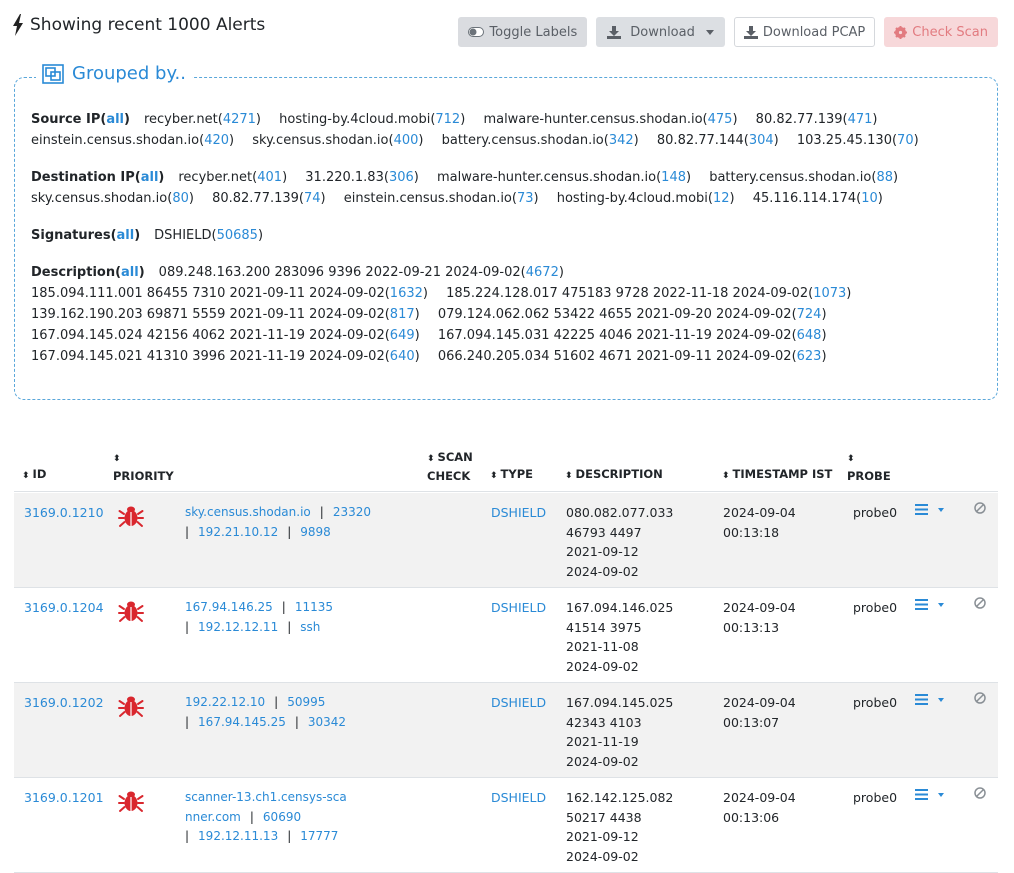 The image size is (1014, 873). Describe the element at coordinates (721, 198) in the screenshot. I see `group-item-count-link: 12` at that location.